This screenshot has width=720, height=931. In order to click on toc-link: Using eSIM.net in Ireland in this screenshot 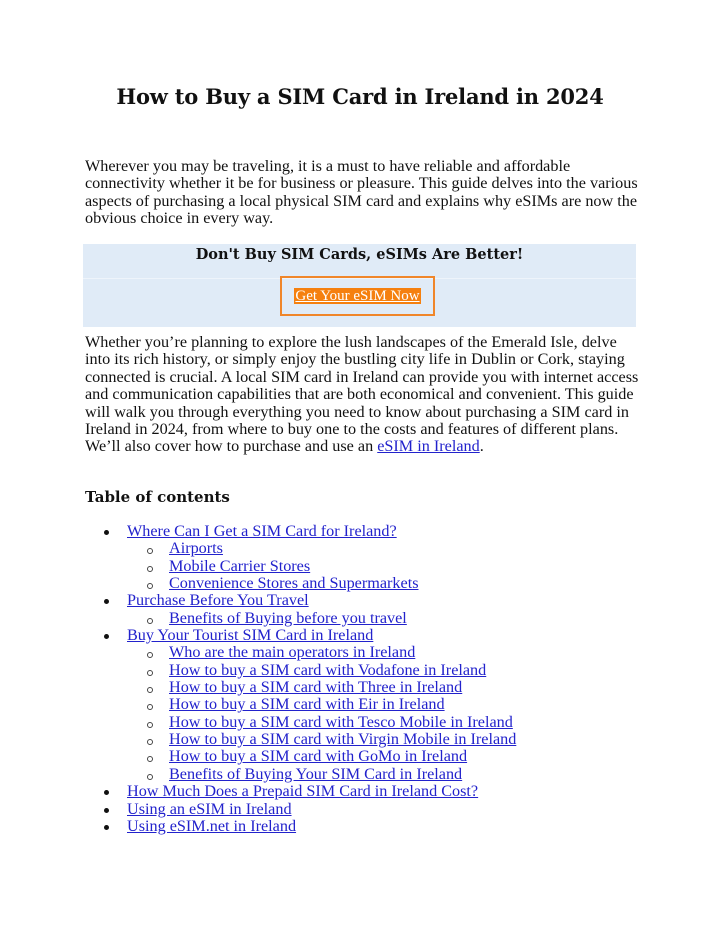, I will do `click(211, 826)`.